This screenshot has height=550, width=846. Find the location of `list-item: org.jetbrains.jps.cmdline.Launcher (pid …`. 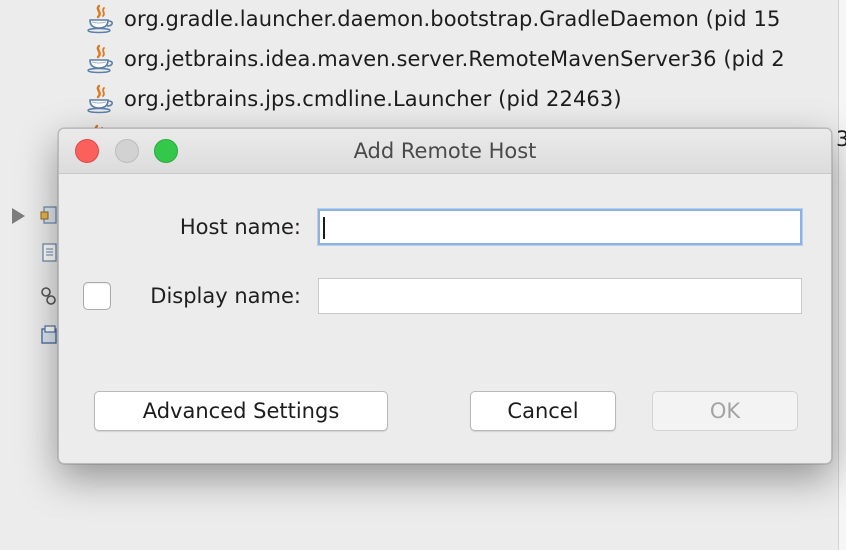

list-item: org.jetbrains.jps.cmdline.Launcher (pid … is located at coordinates (353, 99).